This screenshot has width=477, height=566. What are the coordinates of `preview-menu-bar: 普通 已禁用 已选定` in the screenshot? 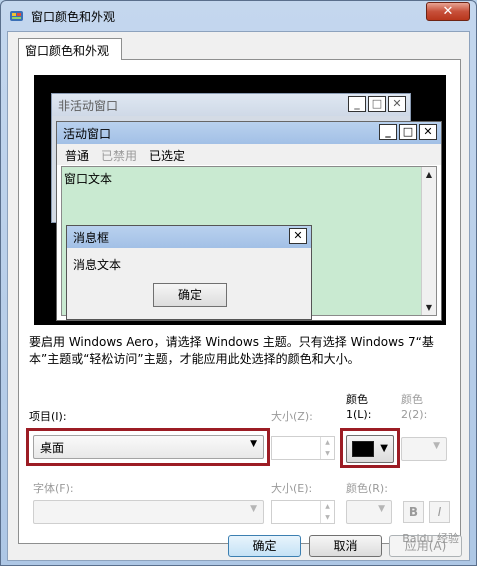 It's located at (249, 154).